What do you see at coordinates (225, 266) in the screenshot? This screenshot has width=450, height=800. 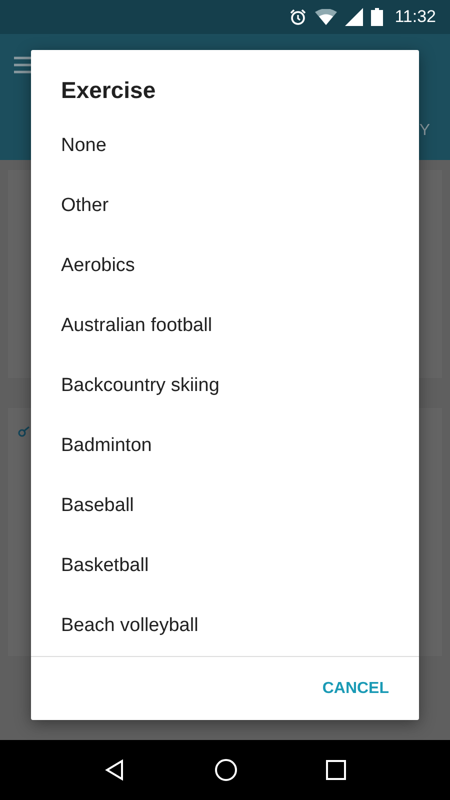 I see `list-item: Aerobics` at bounding box center [225, 266].